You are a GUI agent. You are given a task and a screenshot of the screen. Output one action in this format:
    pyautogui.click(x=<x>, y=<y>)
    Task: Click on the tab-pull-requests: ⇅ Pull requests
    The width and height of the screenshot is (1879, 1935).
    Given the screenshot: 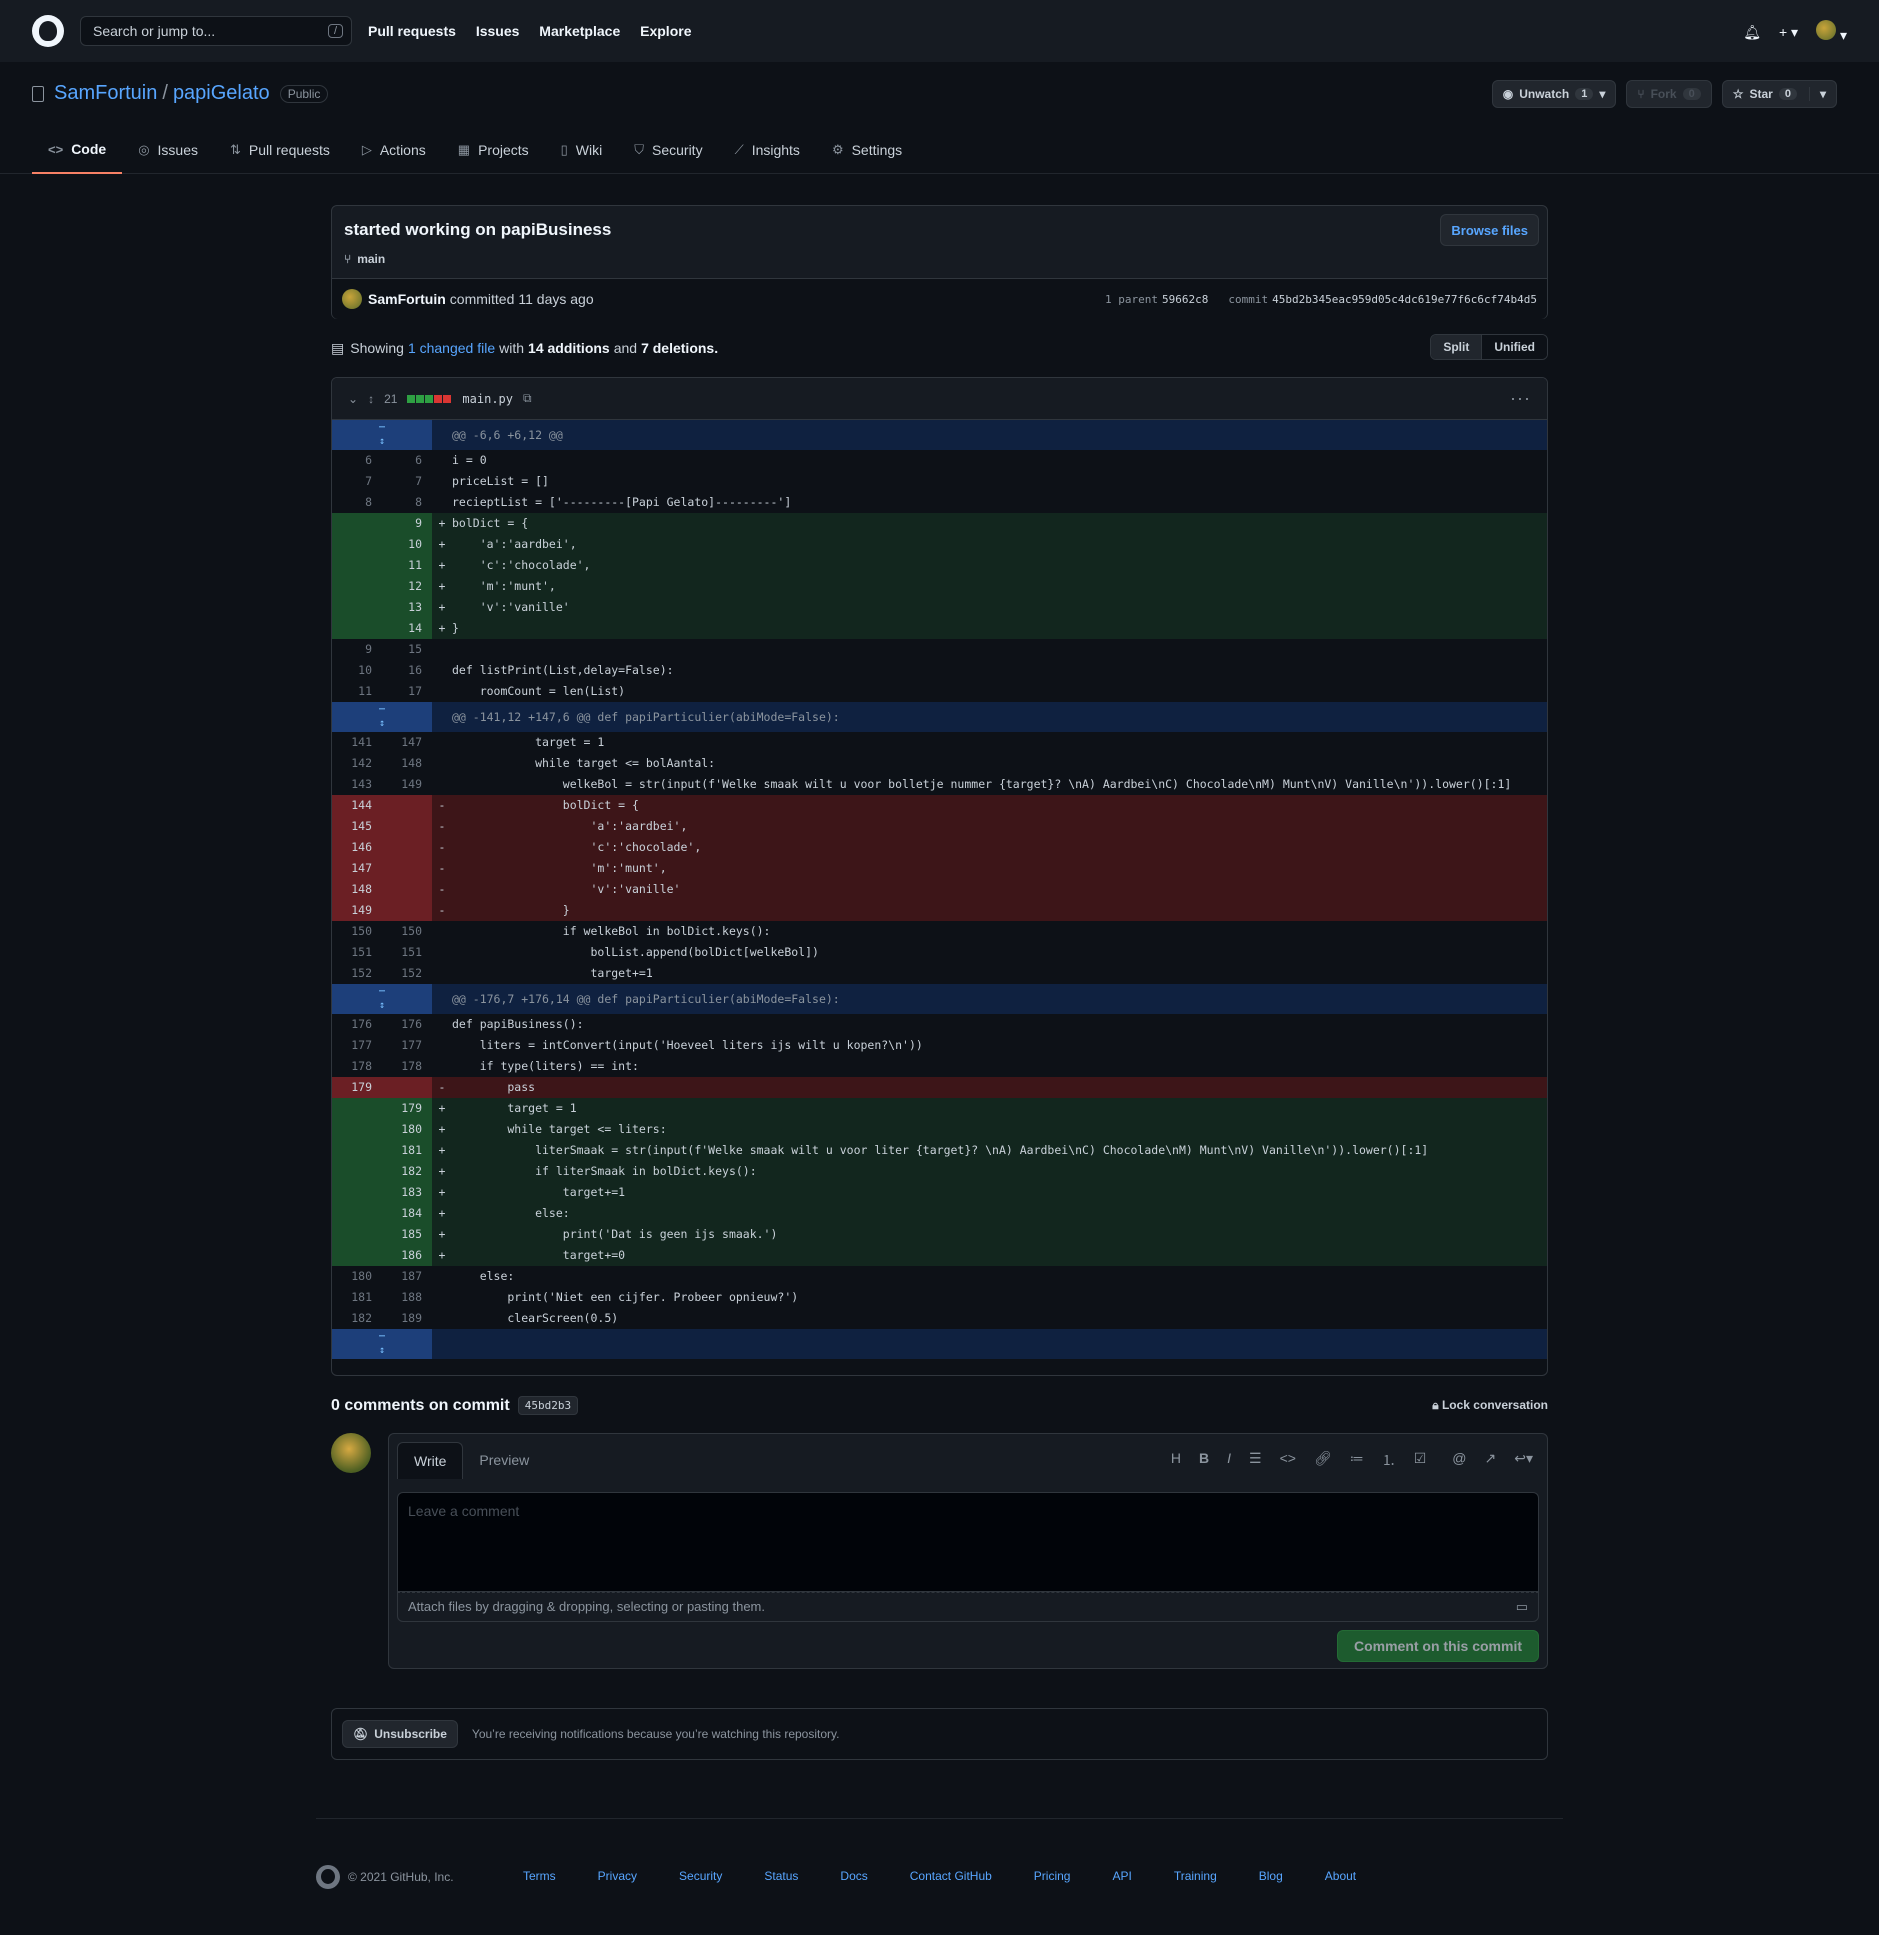 What is the action you would take?
    pyautogui.click(x=280, y=150)
    